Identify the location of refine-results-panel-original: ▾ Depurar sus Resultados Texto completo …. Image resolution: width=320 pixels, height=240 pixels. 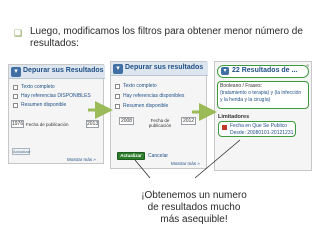
(56, 114).